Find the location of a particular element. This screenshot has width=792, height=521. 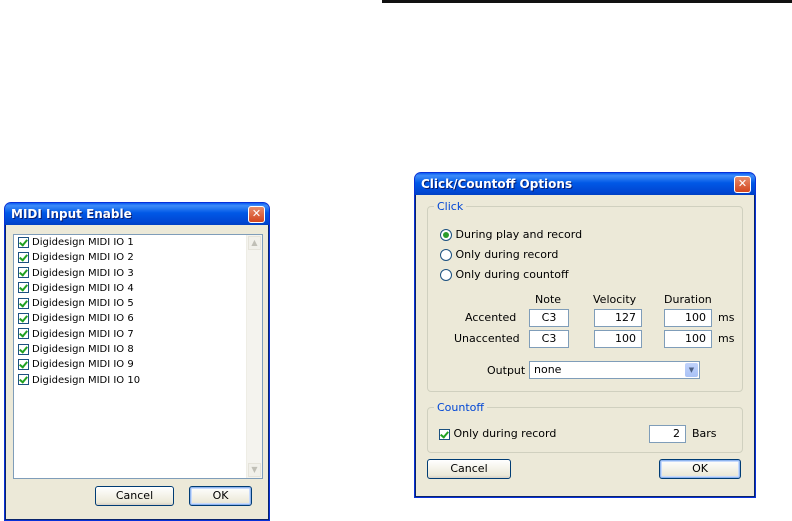

radio-label: Only during countoff is located at coordinates (512, 274).